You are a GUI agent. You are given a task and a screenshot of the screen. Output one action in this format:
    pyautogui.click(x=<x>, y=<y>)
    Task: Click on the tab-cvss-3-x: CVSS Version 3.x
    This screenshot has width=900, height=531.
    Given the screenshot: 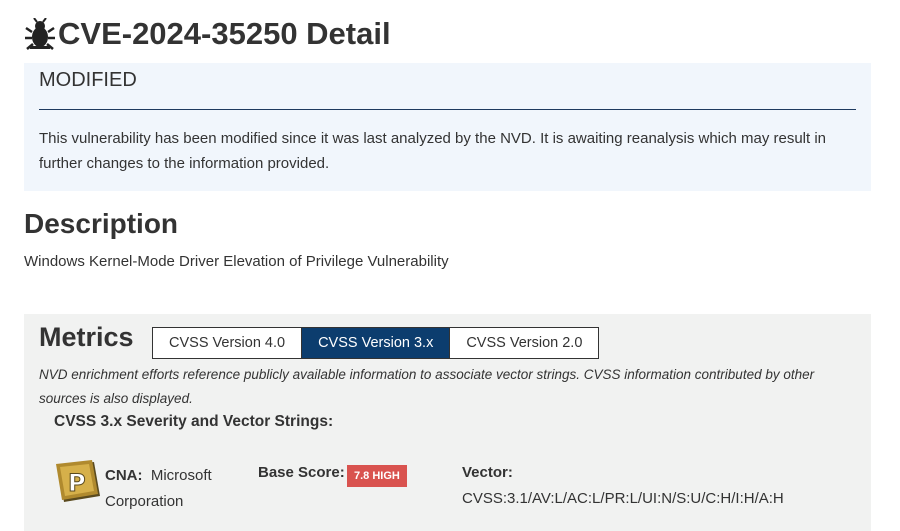 What is the action you would take?
    pyautogui.click(x=375, y=343)
    